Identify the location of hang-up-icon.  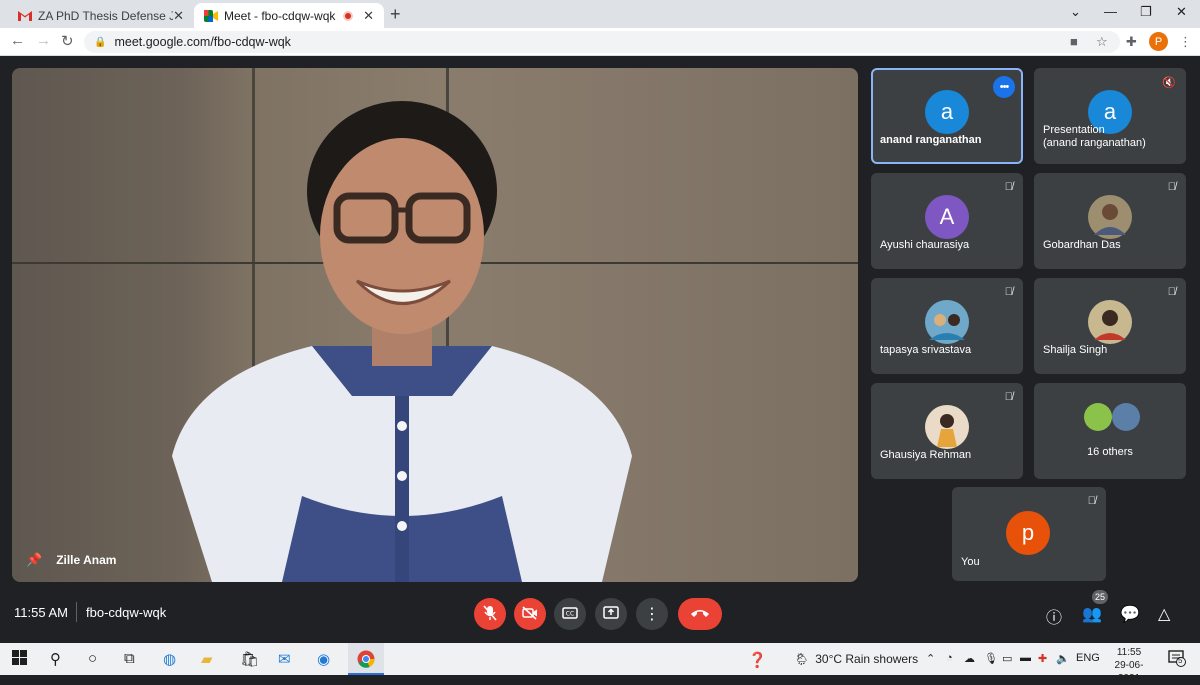
(700, 614).